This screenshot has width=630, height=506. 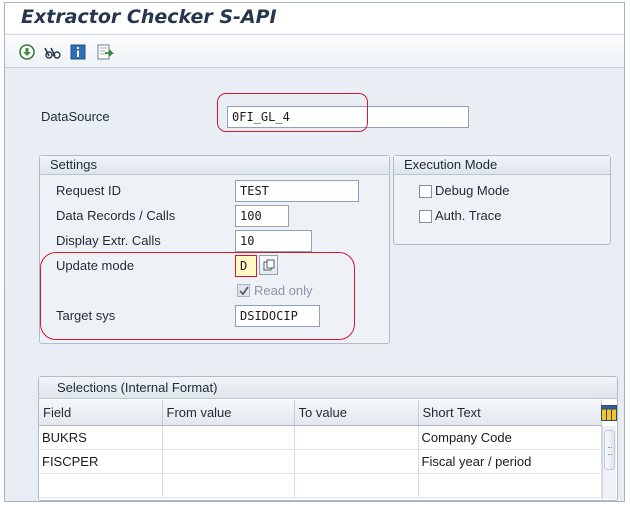 I want to click on vertical-scrollbar, so click(x=609, y=462).